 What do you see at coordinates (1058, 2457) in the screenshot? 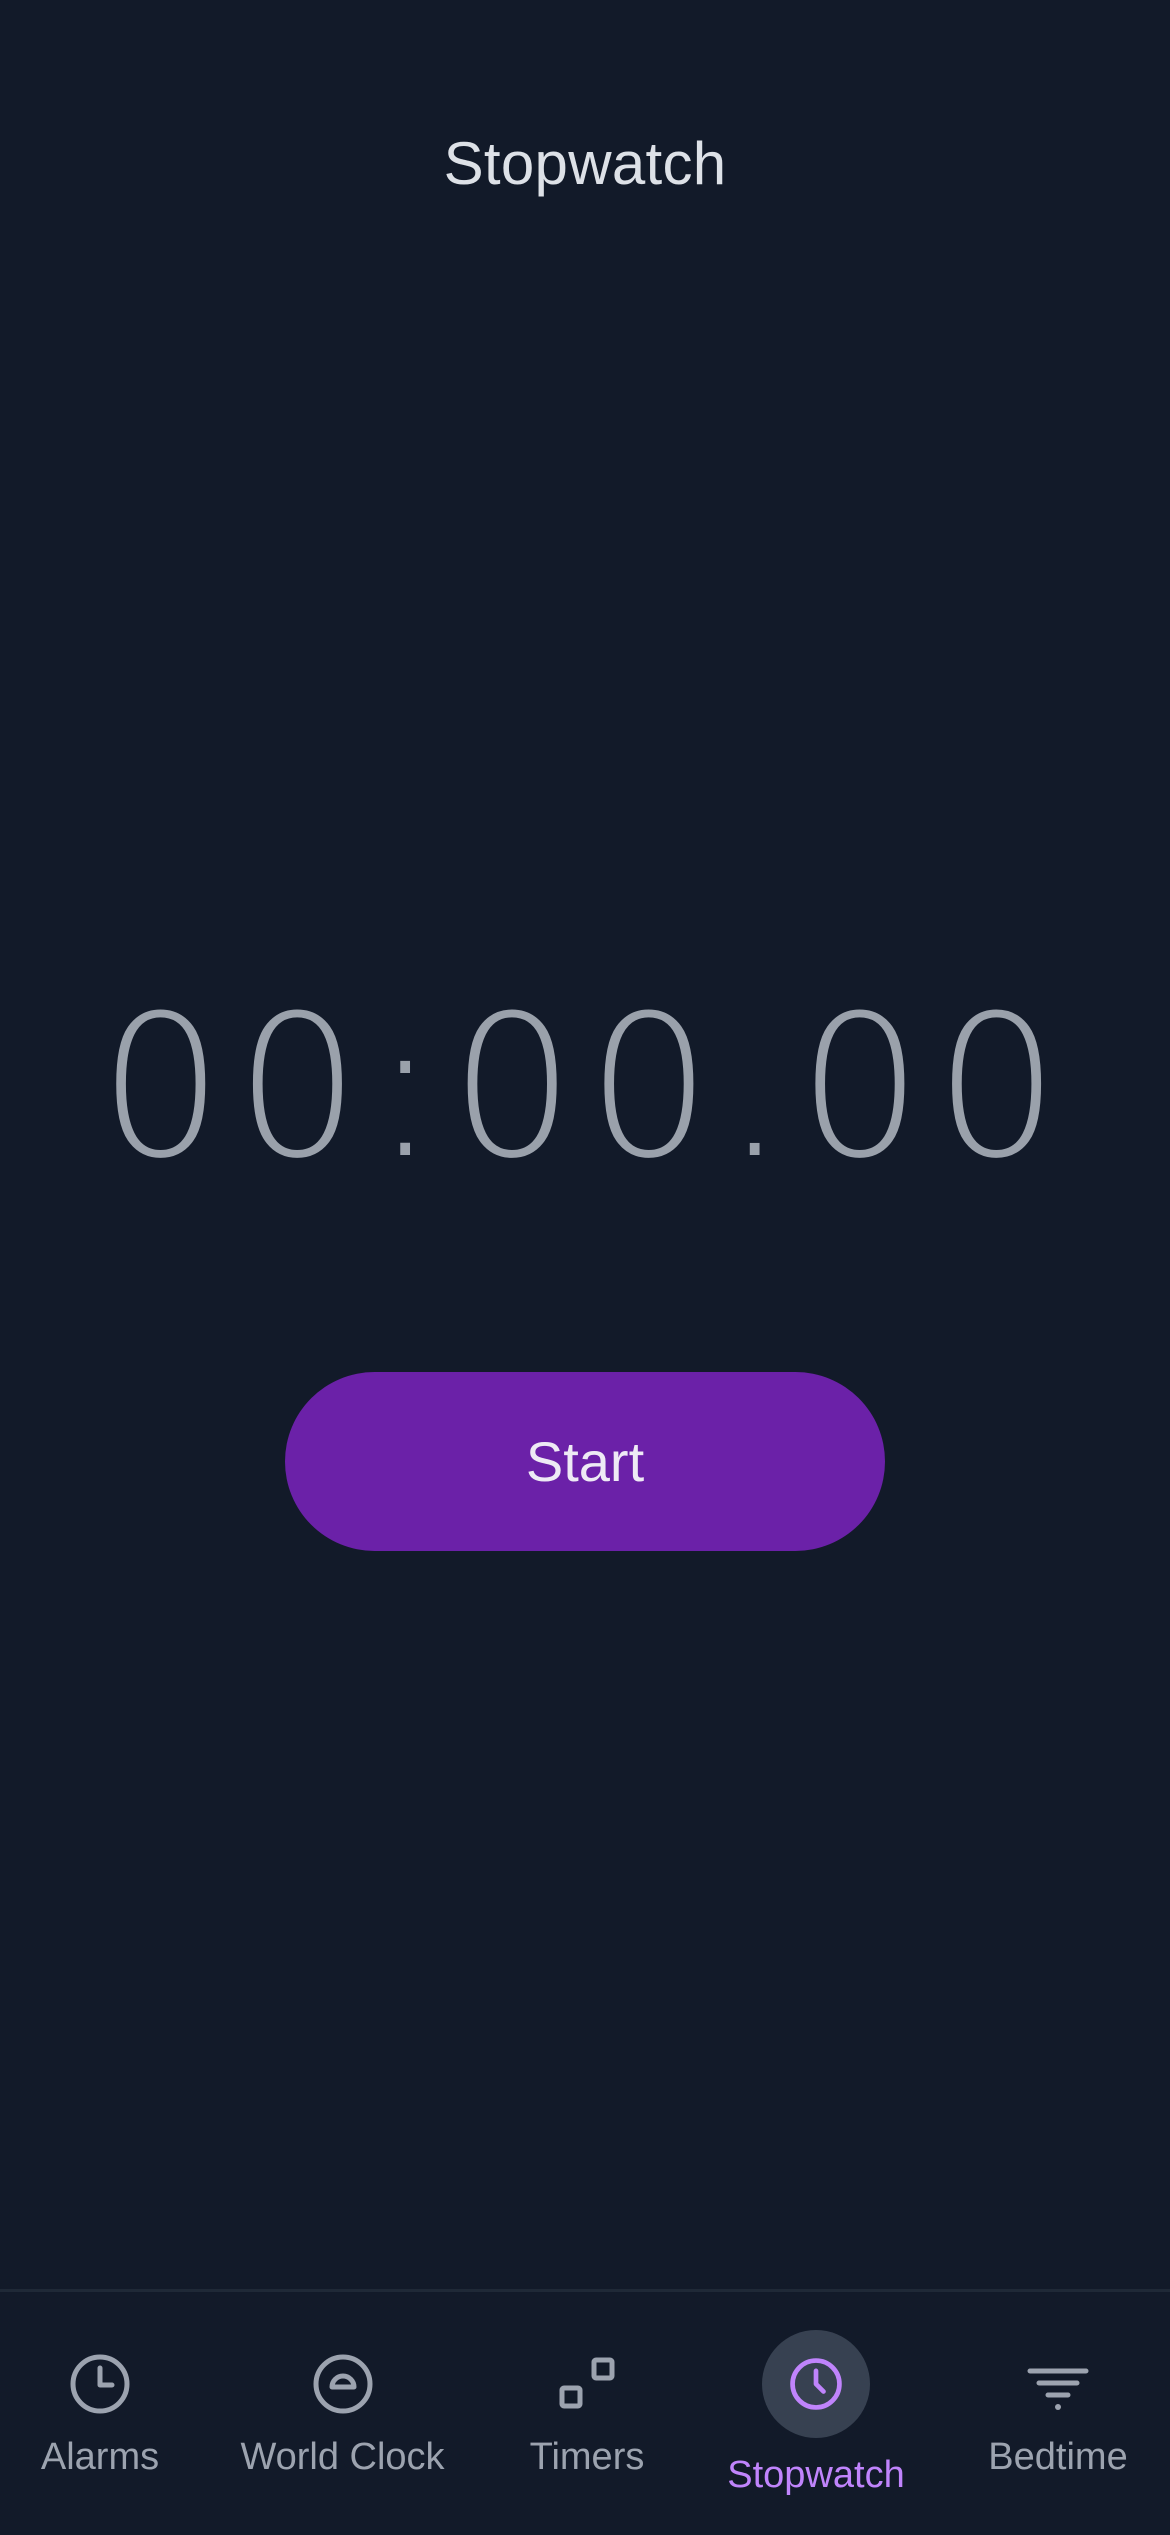
I see `tab-label: Bedtime` at bounding box center [1058, 2457].